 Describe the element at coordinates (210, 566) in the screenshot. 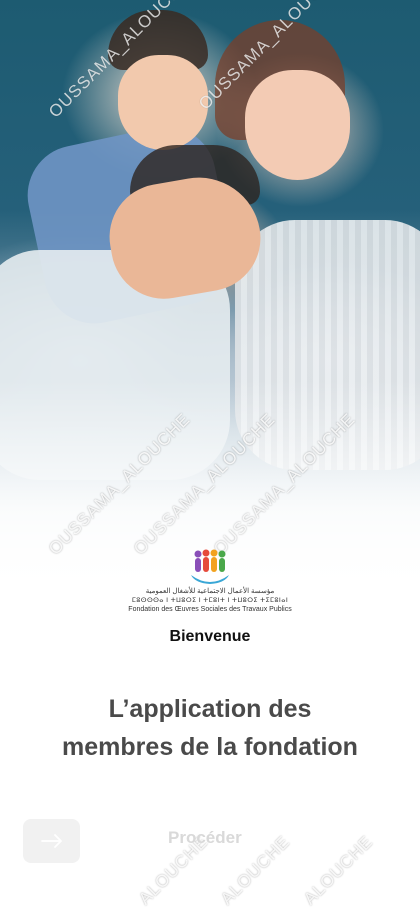

I see `foundation-emblem-icon` at that location.